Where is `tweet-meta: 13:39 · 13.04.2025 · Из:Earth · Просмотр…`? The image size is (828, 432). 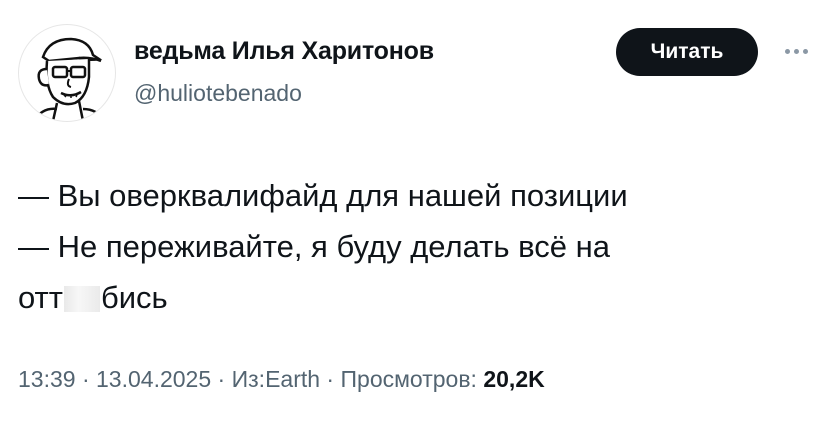
tweet-meta: 13:39 · 13.04.2025 · Из:Earth · Просмотр… is located at coordinates (281, 379).